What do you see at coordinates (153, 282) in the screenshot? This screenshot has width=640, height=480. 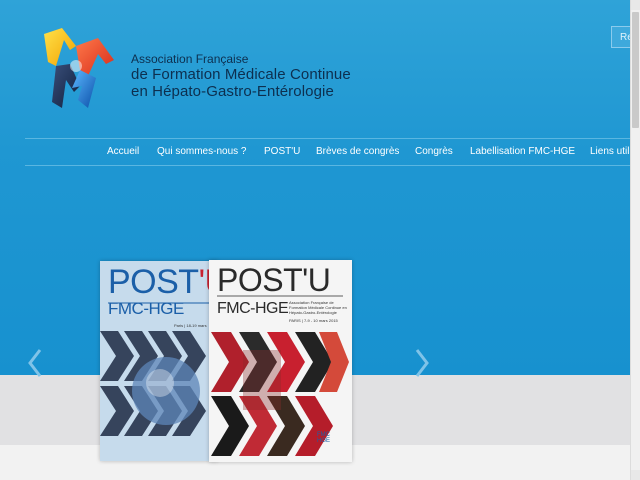 I see `book-back-title-a: POST` at bounding box center [153, 282].